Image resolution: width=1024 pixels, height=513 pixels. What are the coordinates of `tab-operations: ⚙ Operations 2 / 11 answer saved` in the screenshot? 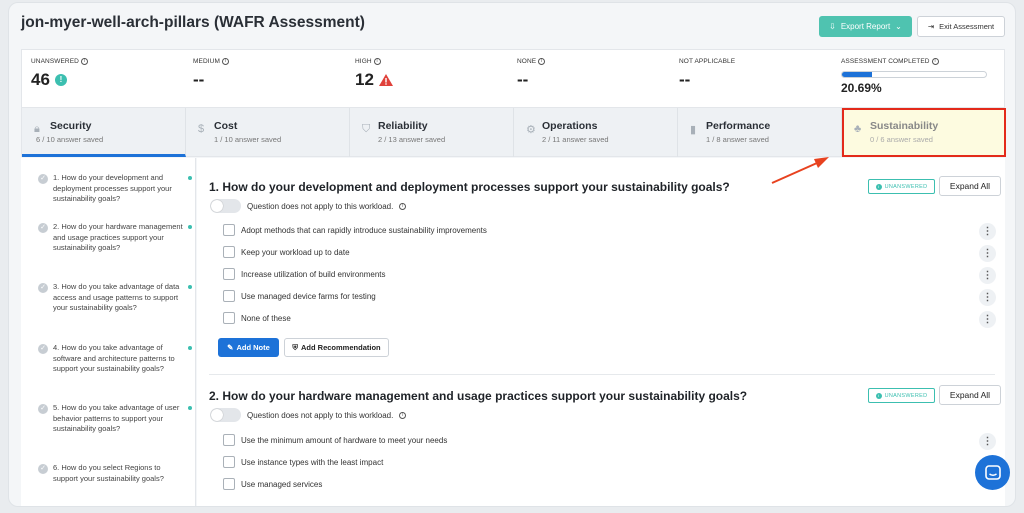 It's located at (596, 132).